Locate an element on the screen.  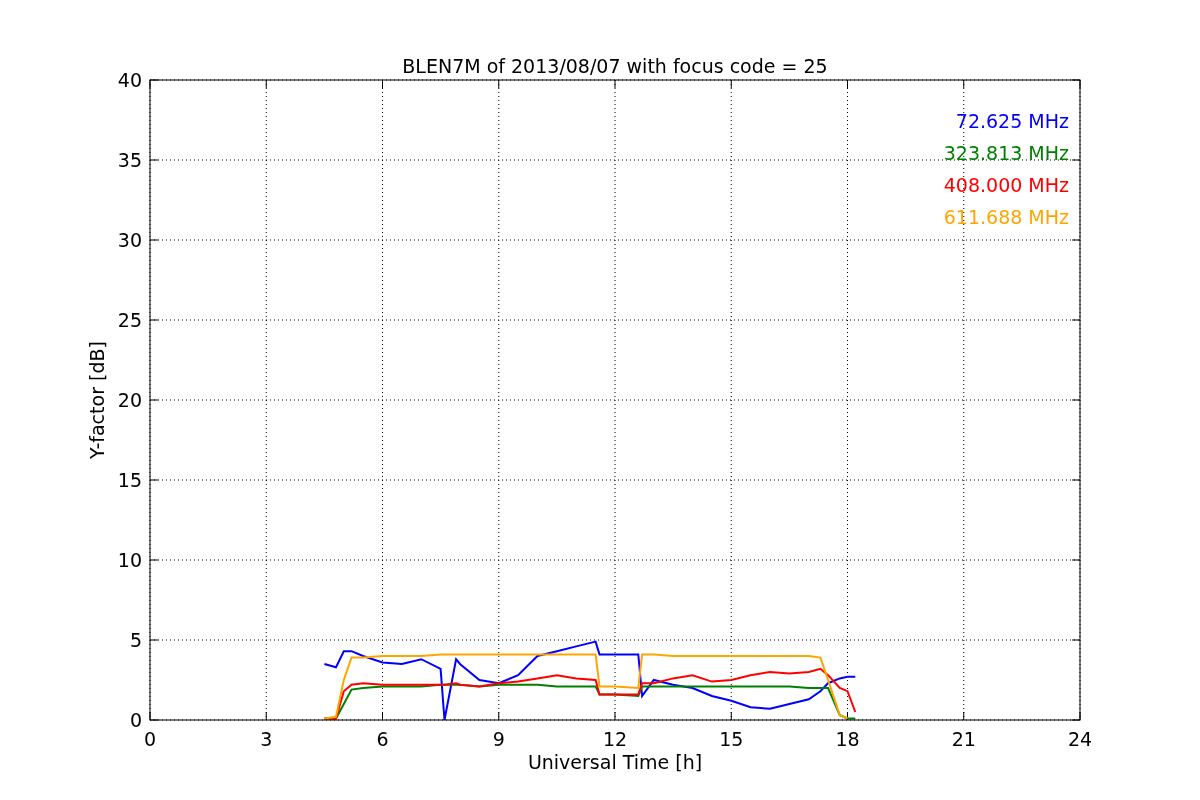
y-tick-label: 25 is located at coordinates (129, 320).